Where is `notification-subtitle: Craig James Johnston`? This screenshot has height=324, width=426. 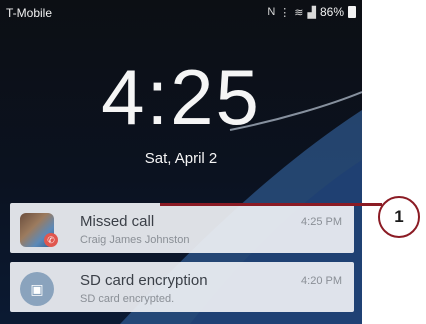 notification-subtitle: Craig James Johnston is located at coordinates (135, 240).